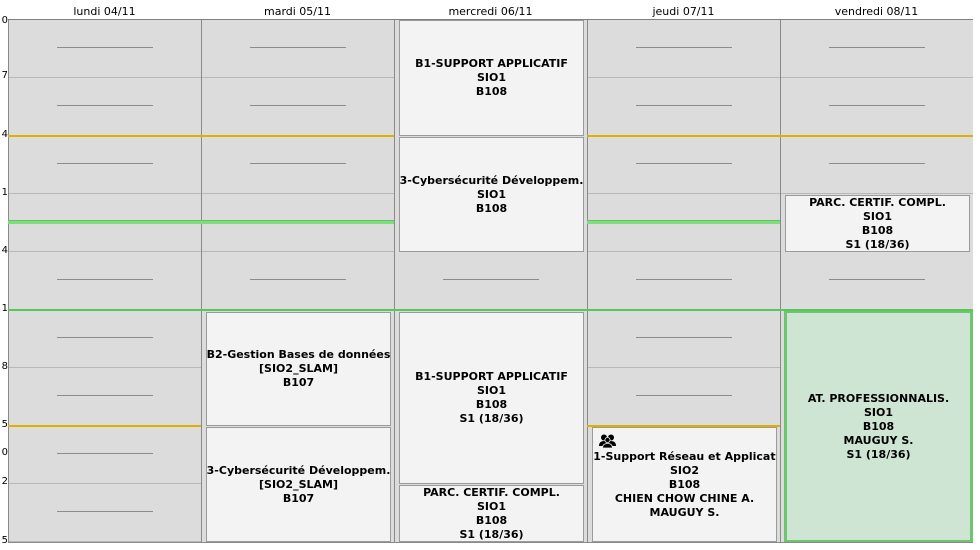  What do you see at coordinates (490, 310) in the screenshot?
I see `midday-line` at bounding box center [490, 310].